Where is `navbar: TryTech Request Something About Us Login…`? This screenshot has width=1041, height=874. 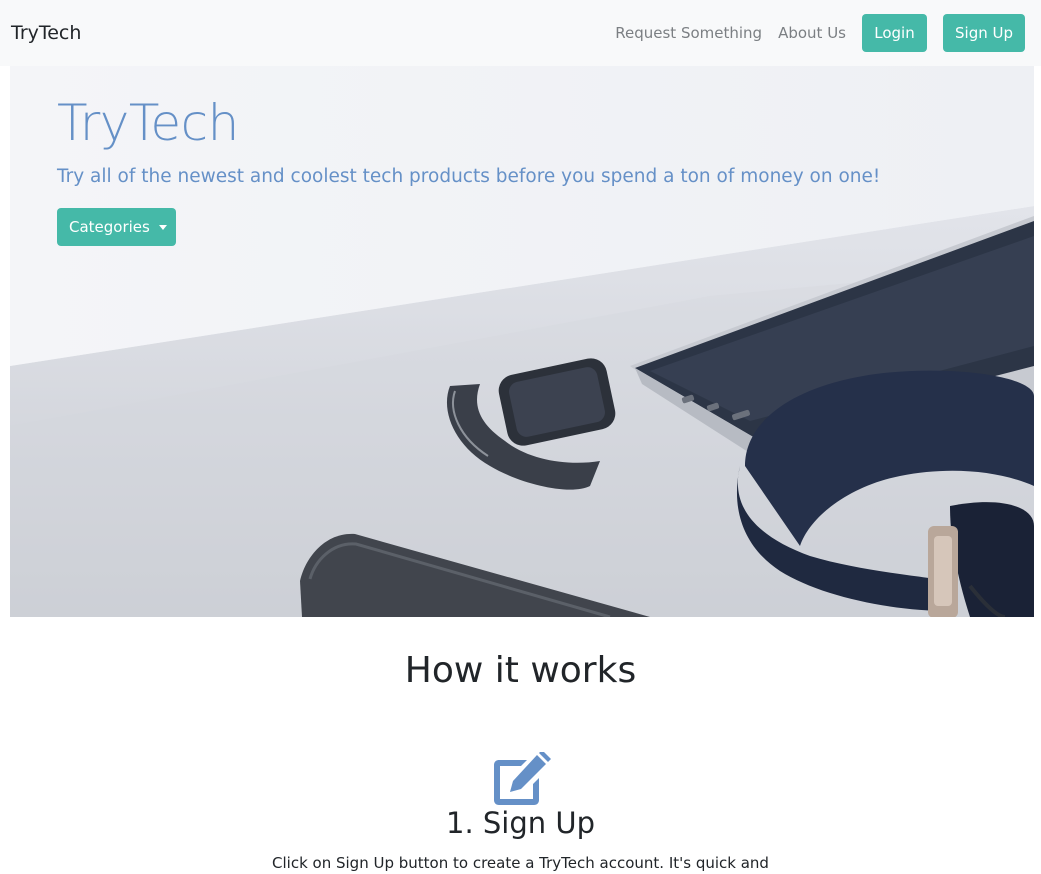 navbar: TryTech Request Something About Us Login… is located at coordinates (520, 33).